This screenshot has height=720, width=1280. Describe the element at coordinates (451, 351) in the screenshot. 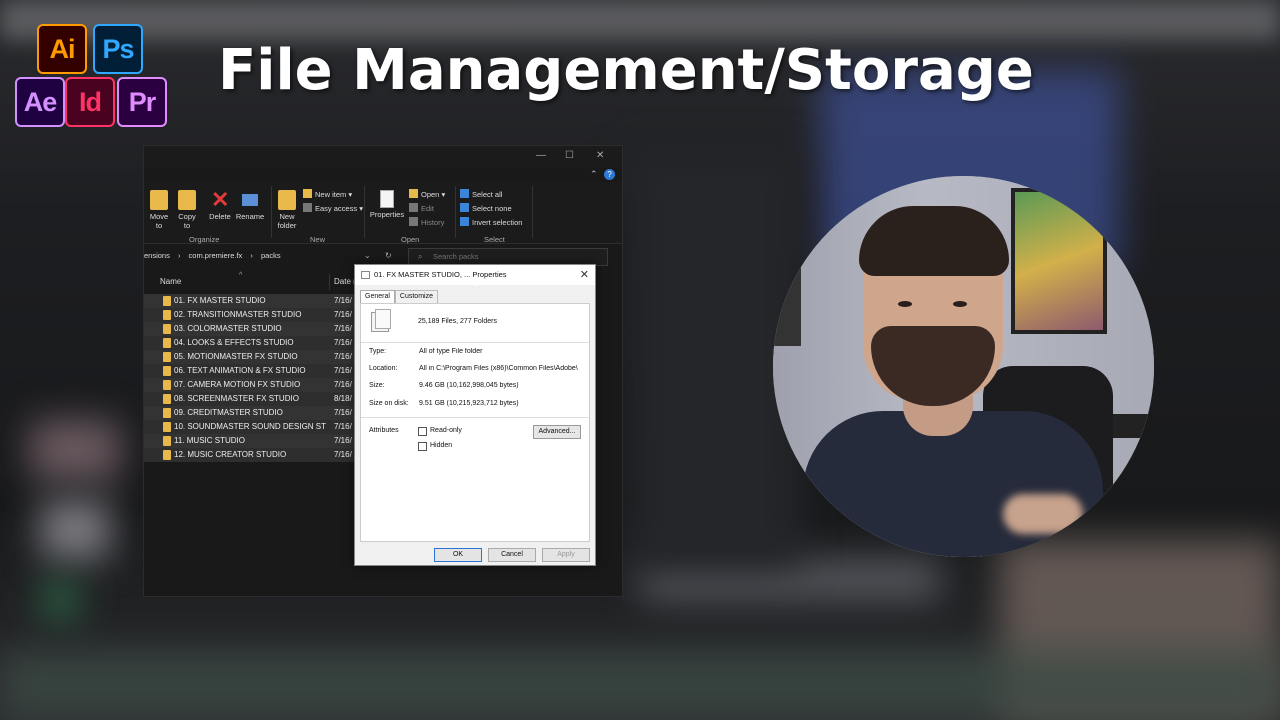

I see `type-value: All of type File folder` at that location.